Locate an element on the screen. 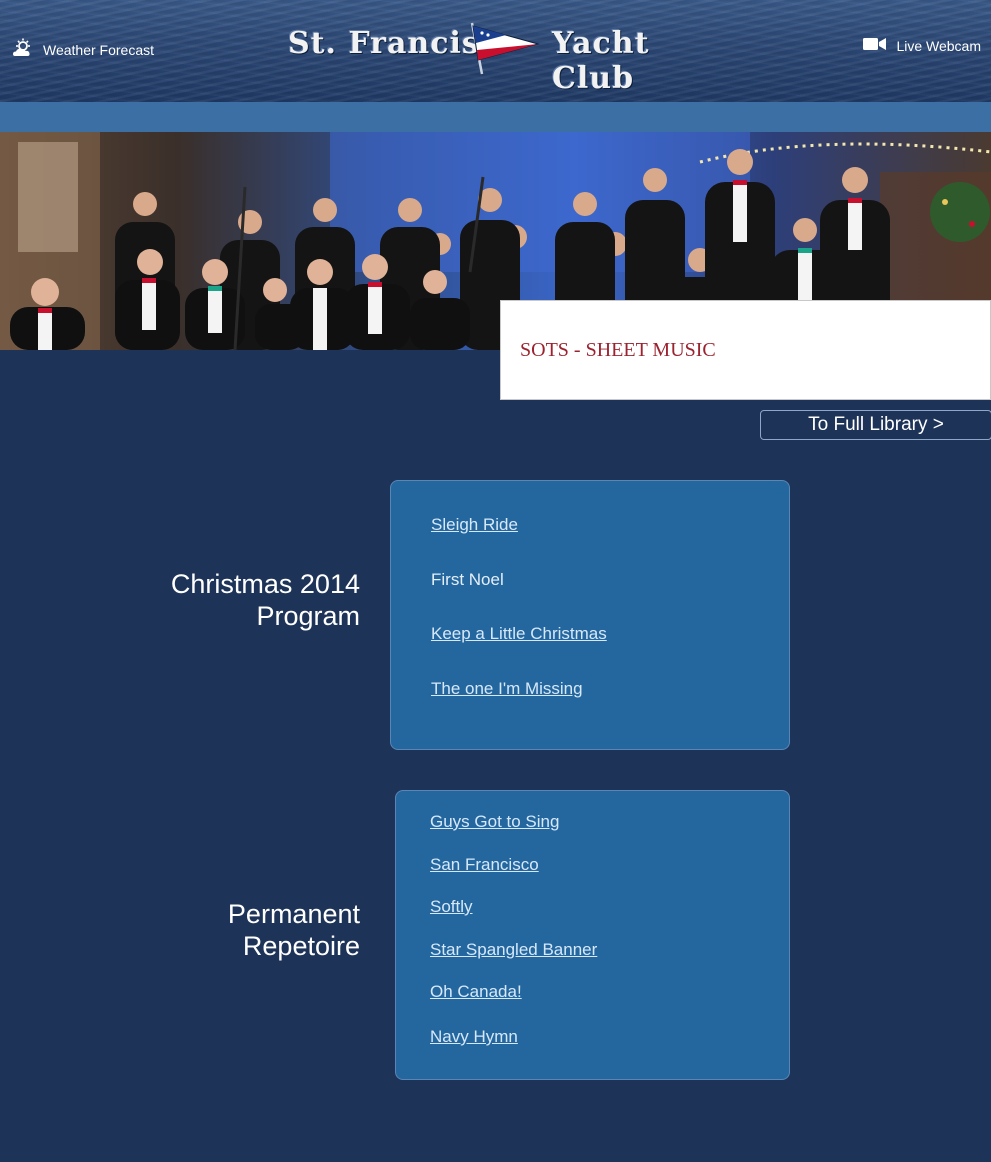  section-label-christmas: Christmas 2014 Program is located at coordinates (195, 600).